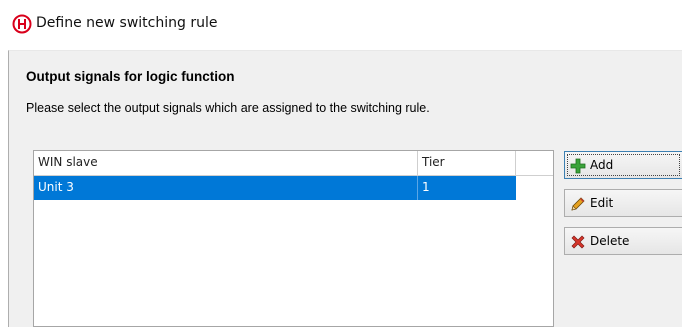 Image resolution: width=682 pixels, height=327 pixels. I want to click on add-button: Add, so click(623, 165).